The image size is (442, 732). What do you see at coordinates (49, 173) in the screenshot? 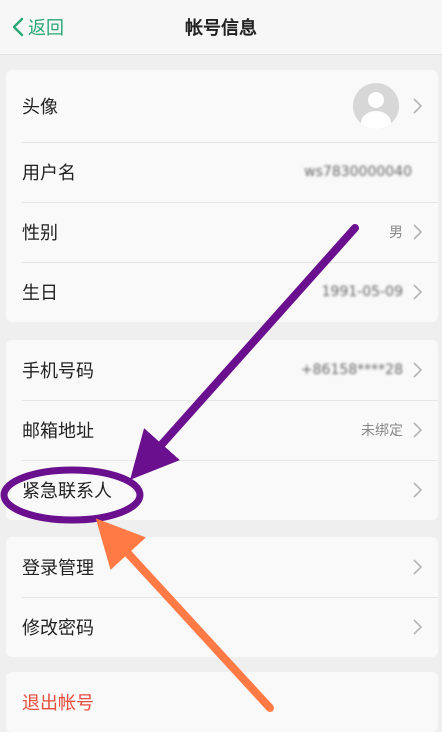
I see `username-label: 用户名` at bounding box center [49, 173].